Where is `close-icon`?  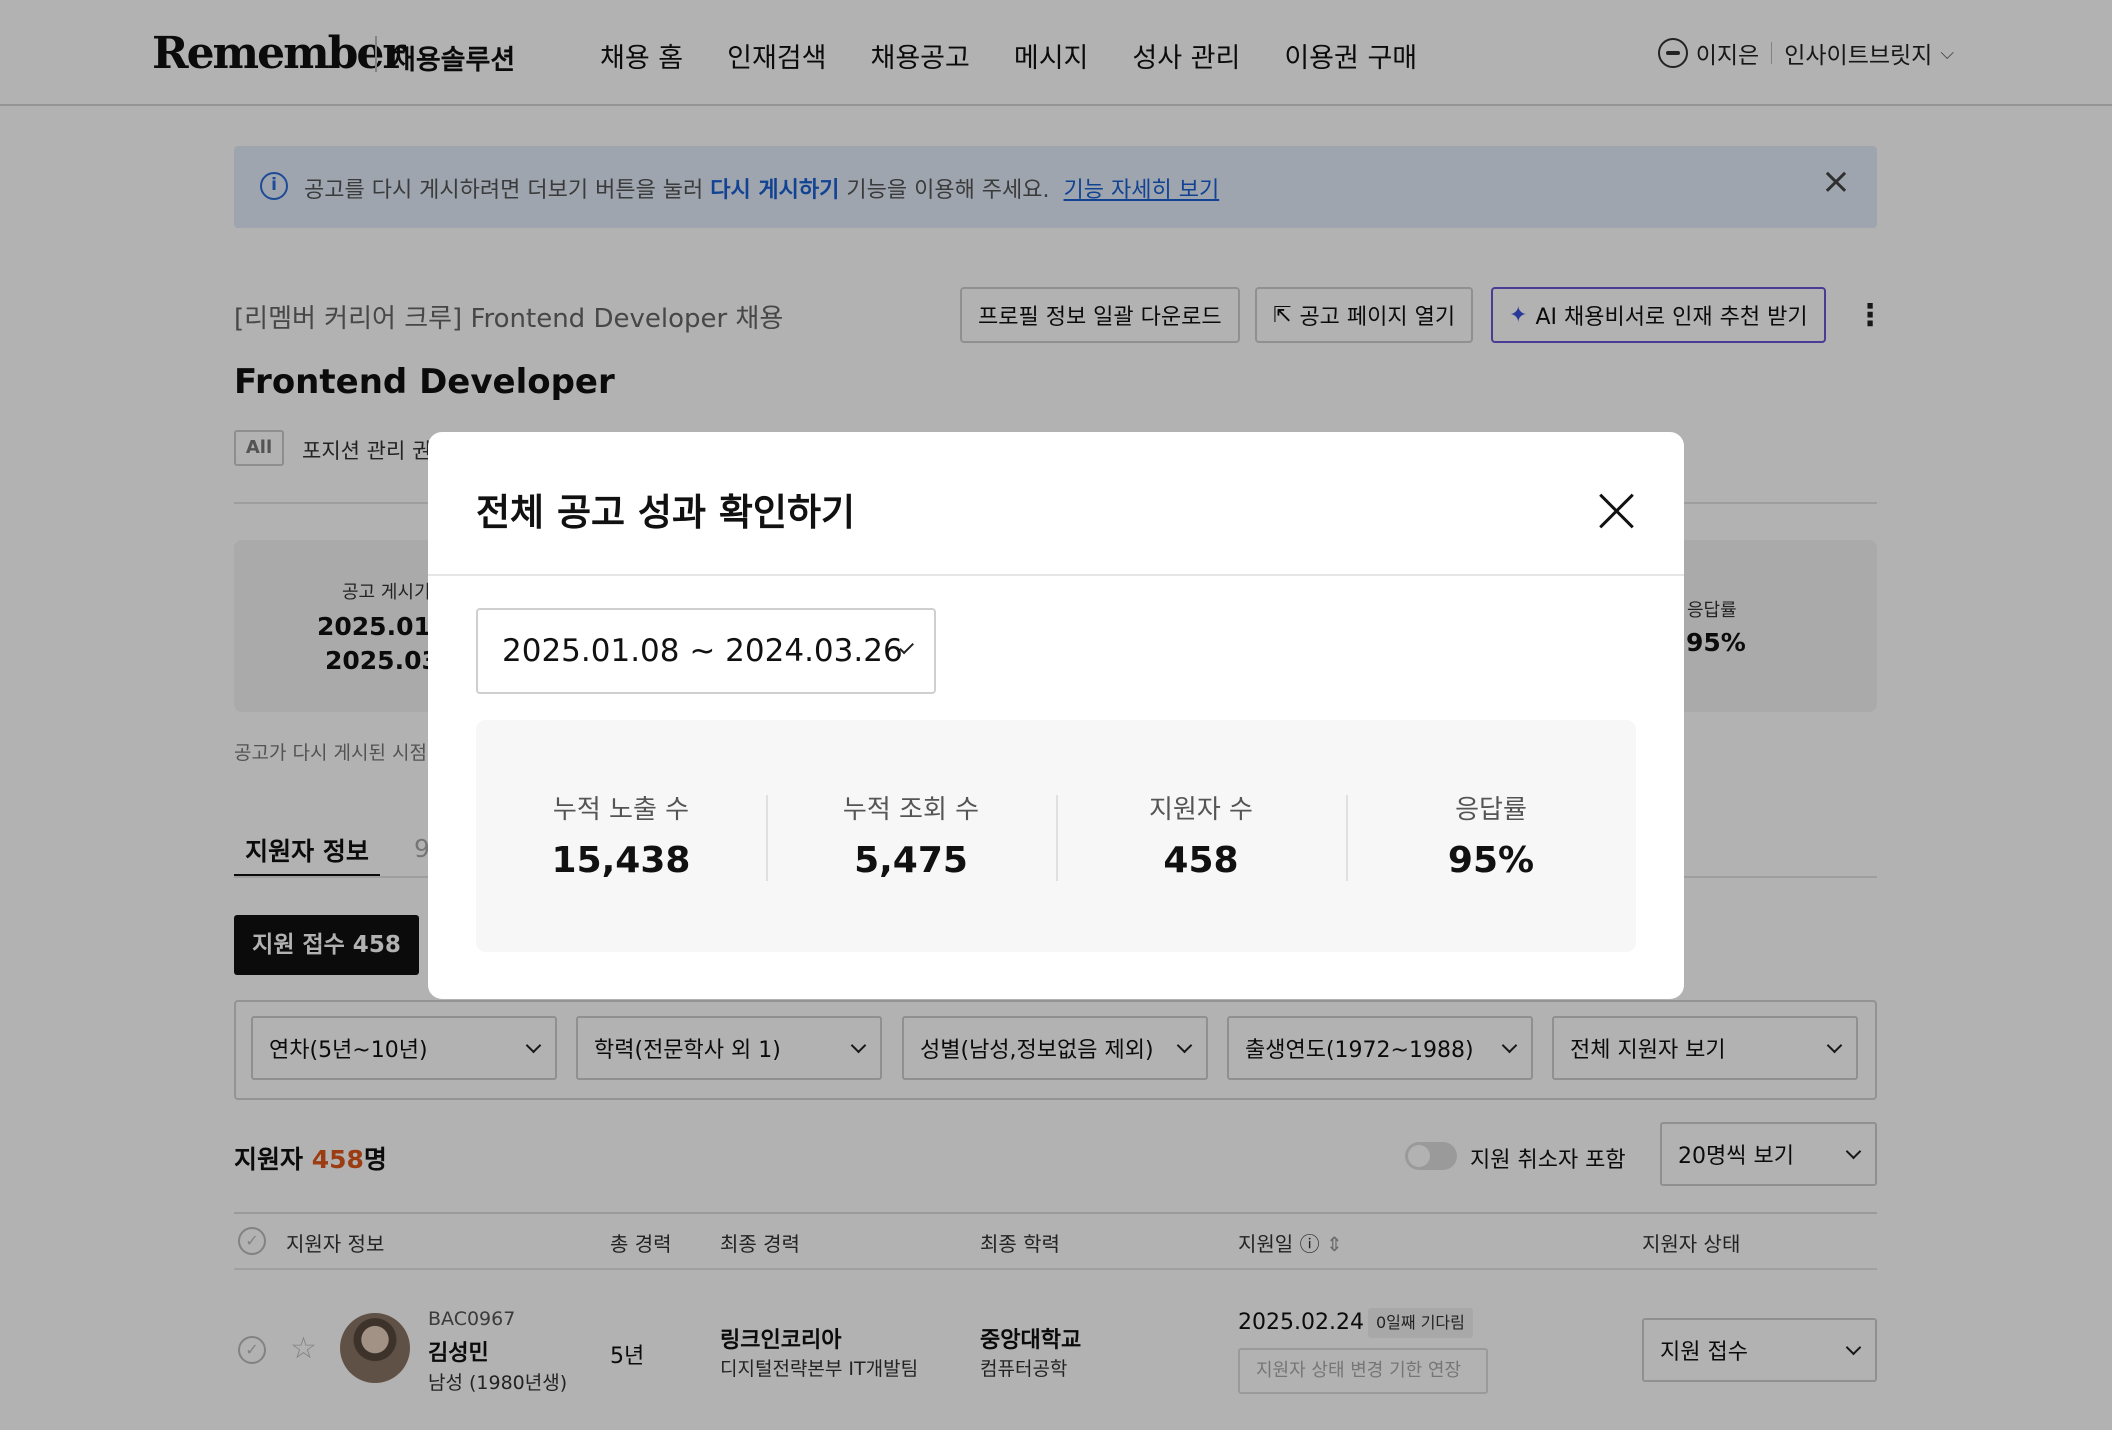
close-icon is located at coordinates (1616, 510).